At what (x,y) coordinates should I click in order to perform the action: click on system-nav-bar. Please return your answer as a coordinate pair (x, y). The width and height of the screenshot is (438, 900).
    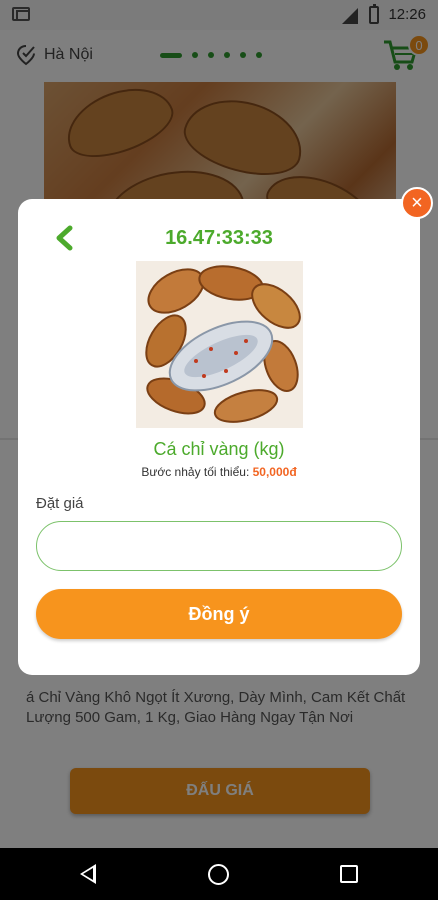
    Looking at the image, I should click on (219, 874).